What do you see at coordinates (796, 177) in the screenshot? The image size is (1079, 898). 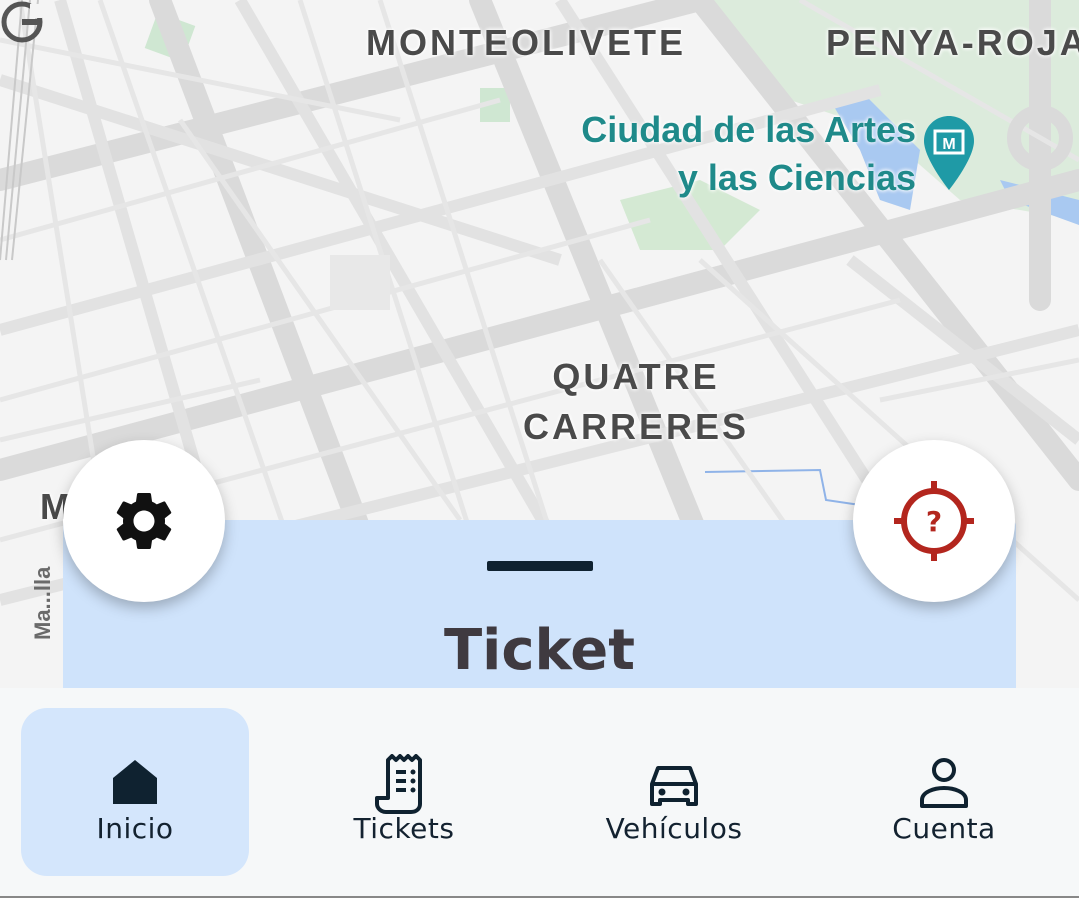 I see `poi-label-line2: y las Ciencias` at bounding box center [796, 177].